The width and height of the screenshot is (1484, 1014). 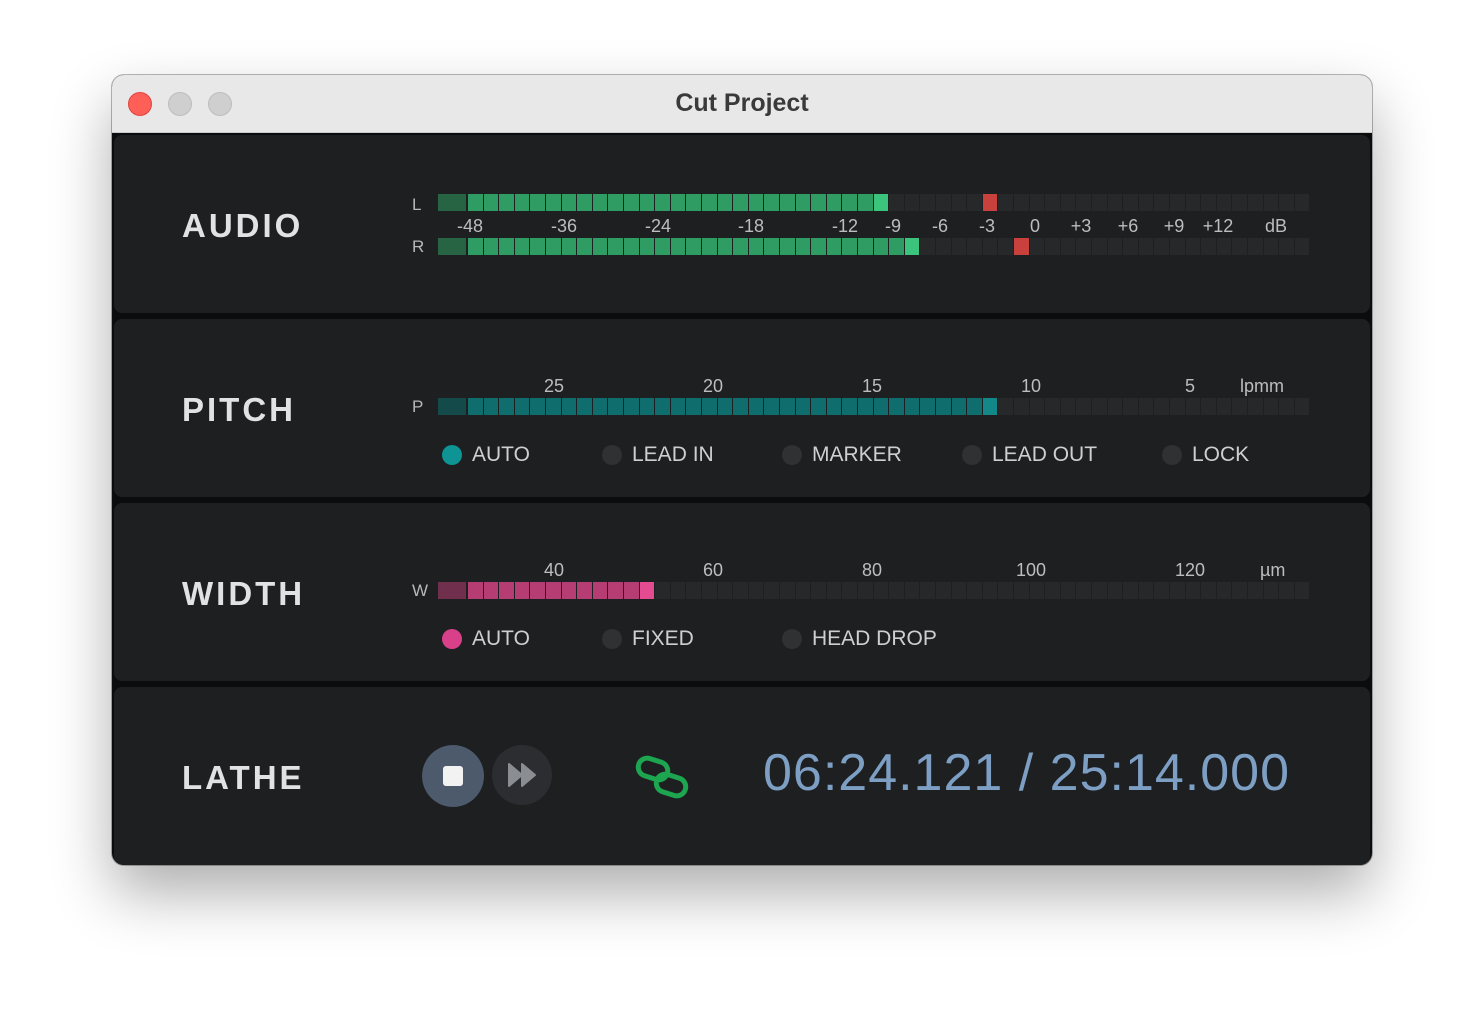 What do you see at coordinates (554, 386) in the screenshot?
I see `scale-tick-label: 25` at bounding box center [554, 386].